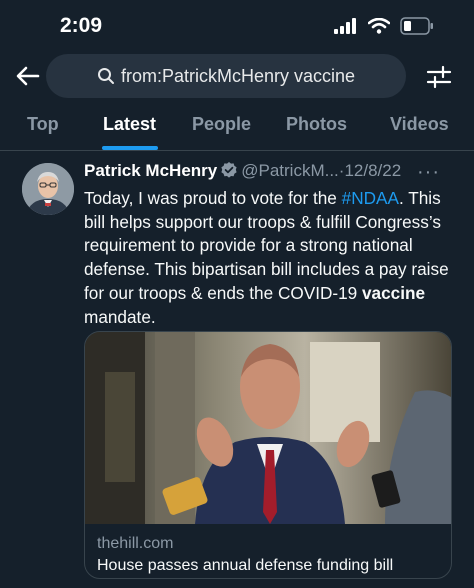 This screenshot has height=588, width=474. I want to click on tab-top: Top, so click(43, 124).